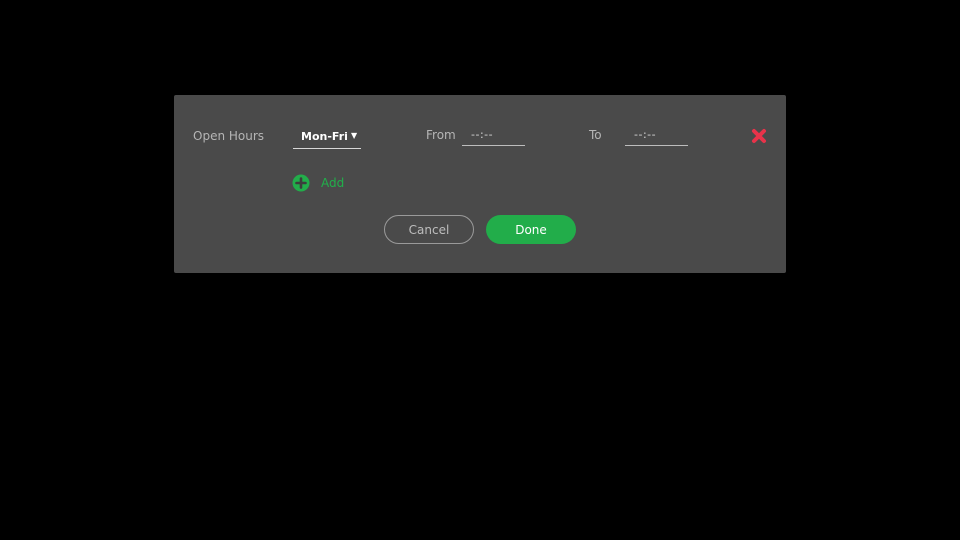 This screenshot has height=540, width=960. I want to click on day-range-select: Mon-Fri ▼, so click(327, 136).